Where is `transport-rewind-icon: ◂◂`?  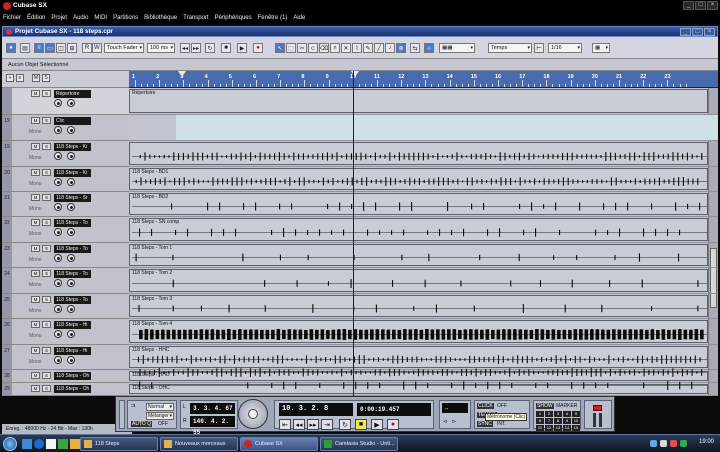 transport-rewind-icon: ◂◂ is located at coordinates (299, 424).